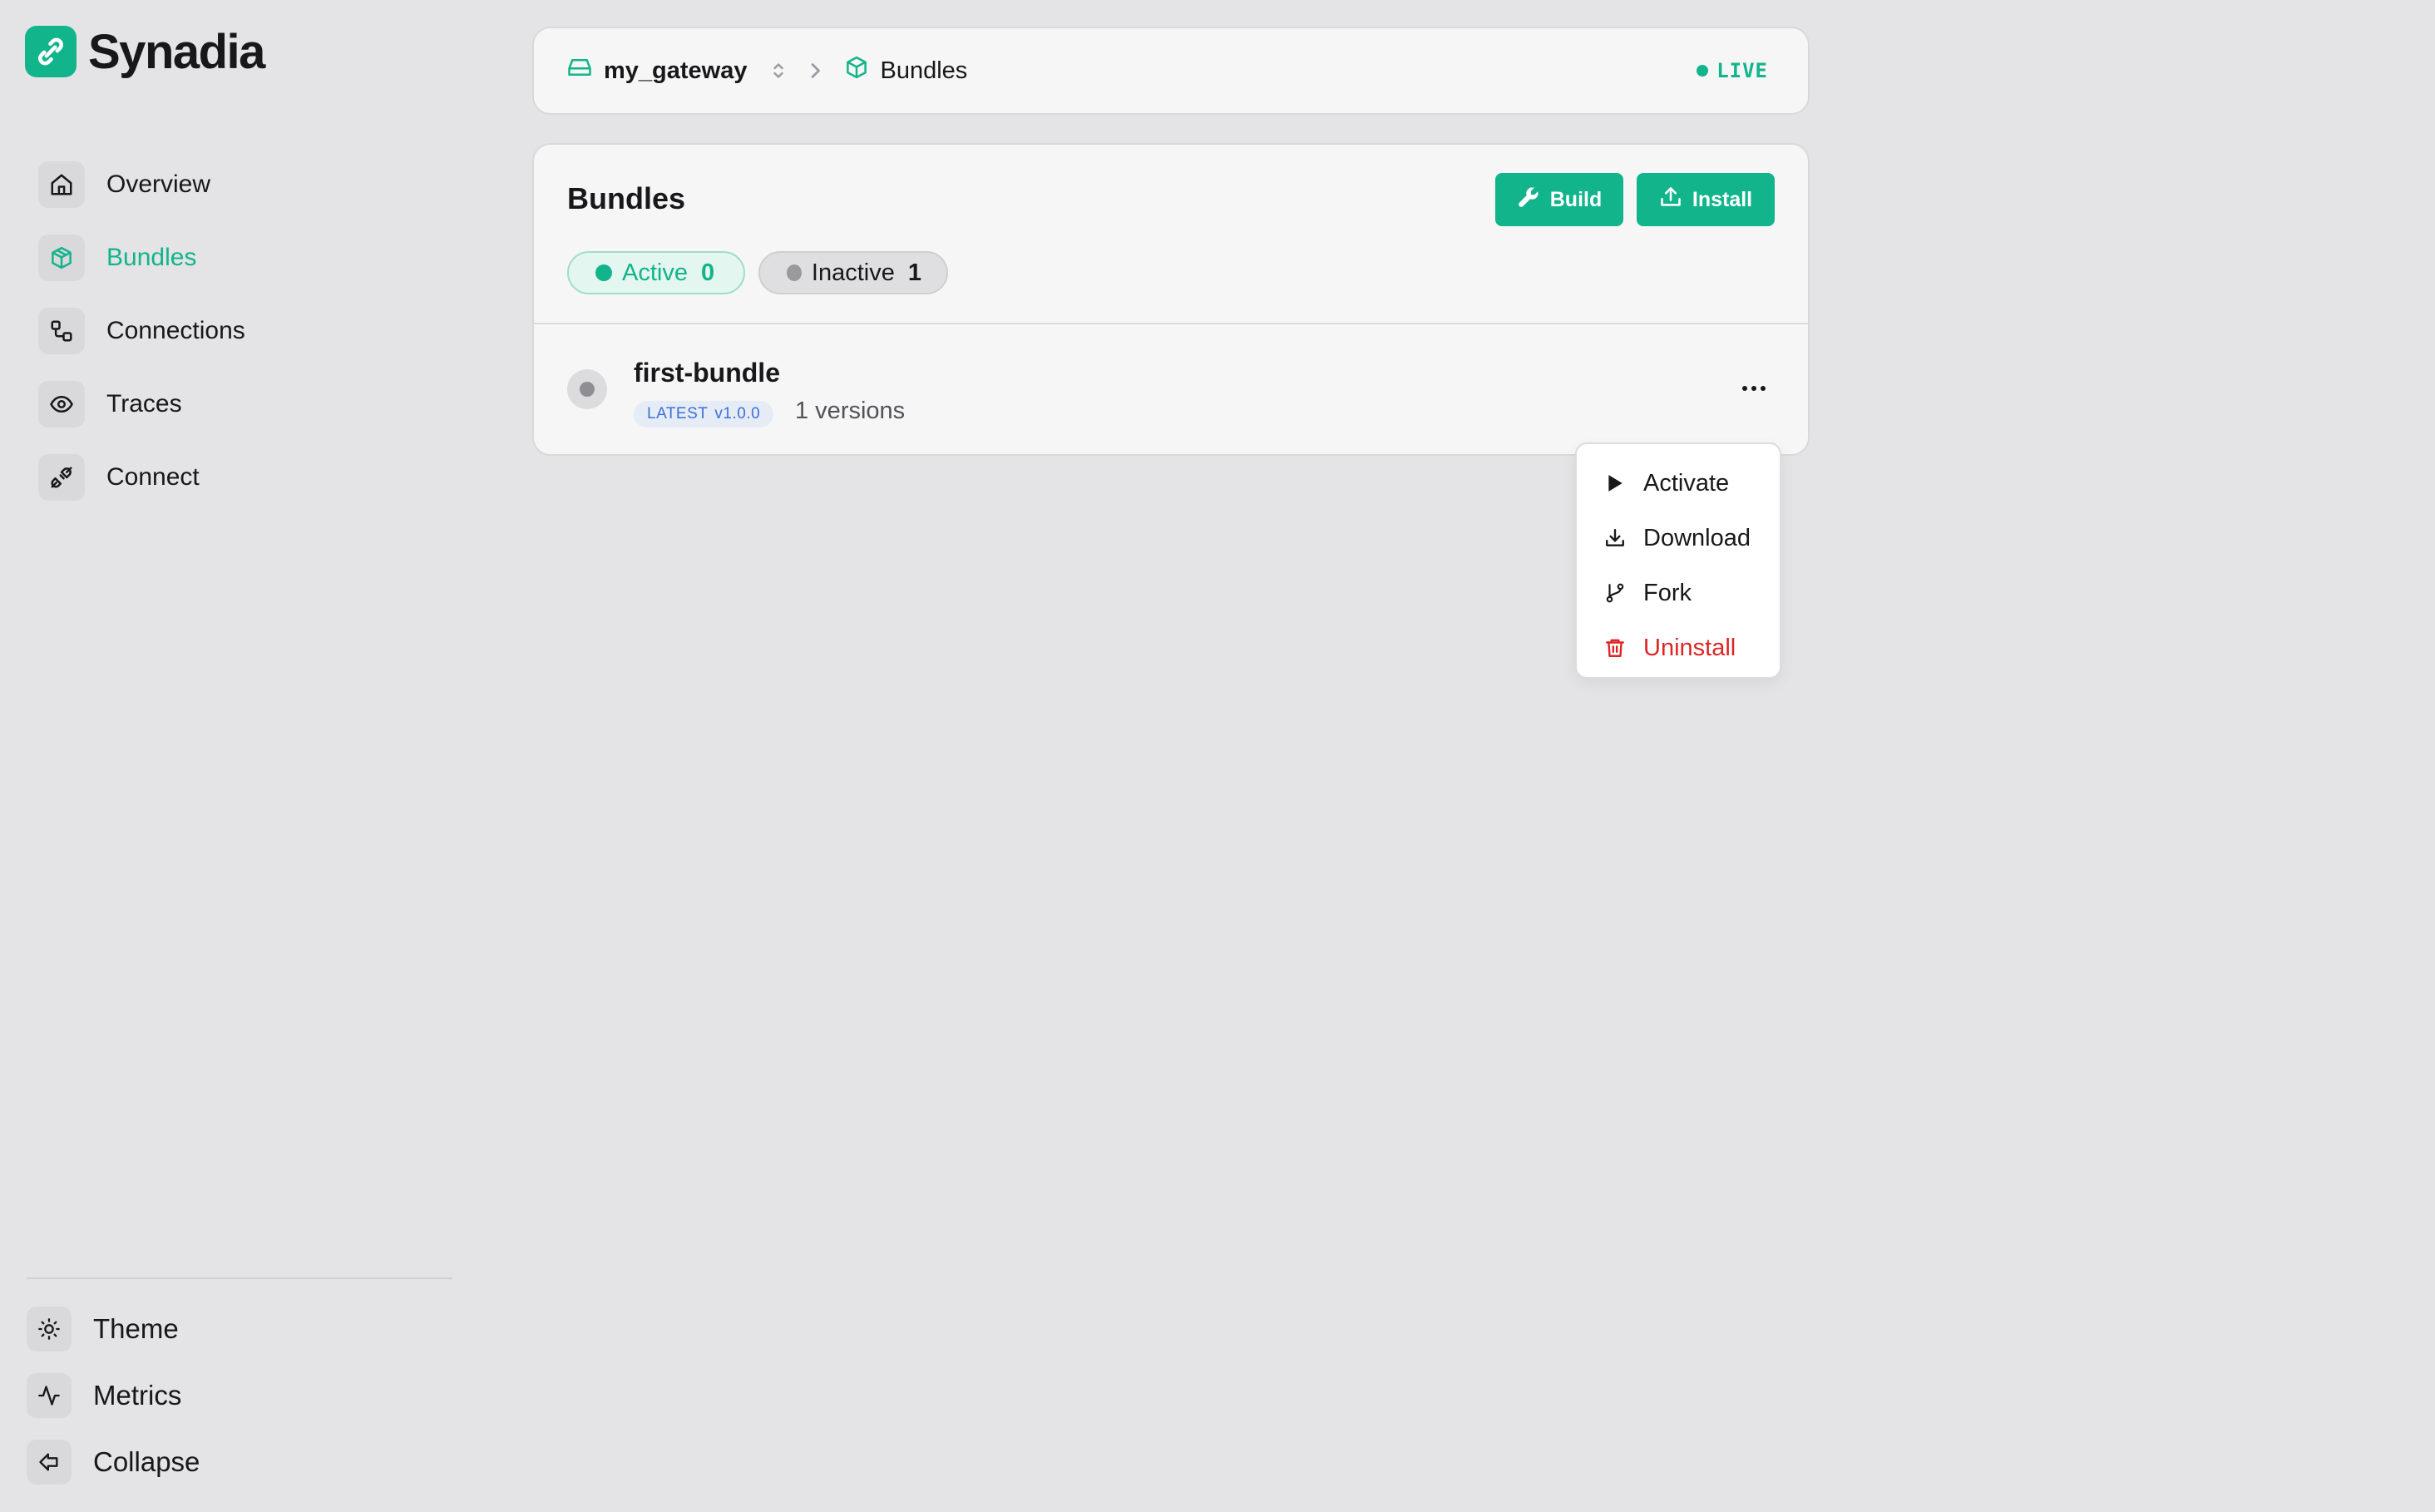 Image resolution: width=2435 pixels, height=1512 pixels. What do you see at coordinates (61, 404) in the screenshot?
I see `eye-icon` at bounding box center [61, 404].